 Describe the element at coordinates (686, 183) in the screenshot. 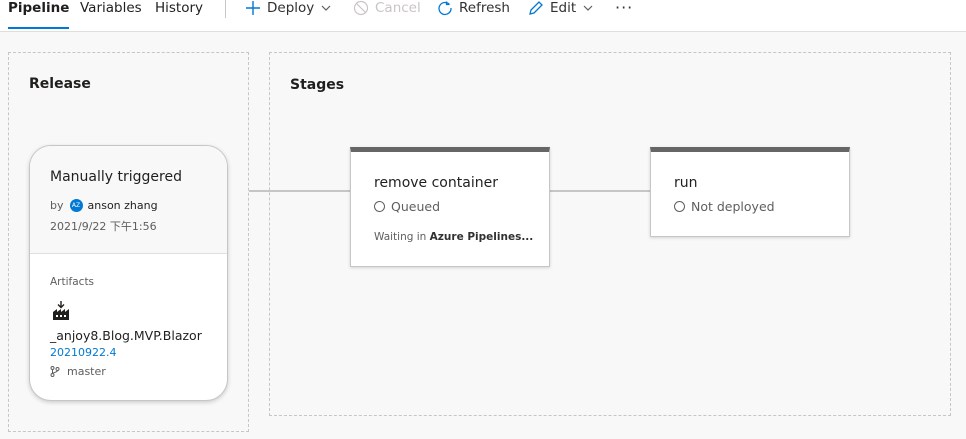

I see `stage-name: run` at that location.